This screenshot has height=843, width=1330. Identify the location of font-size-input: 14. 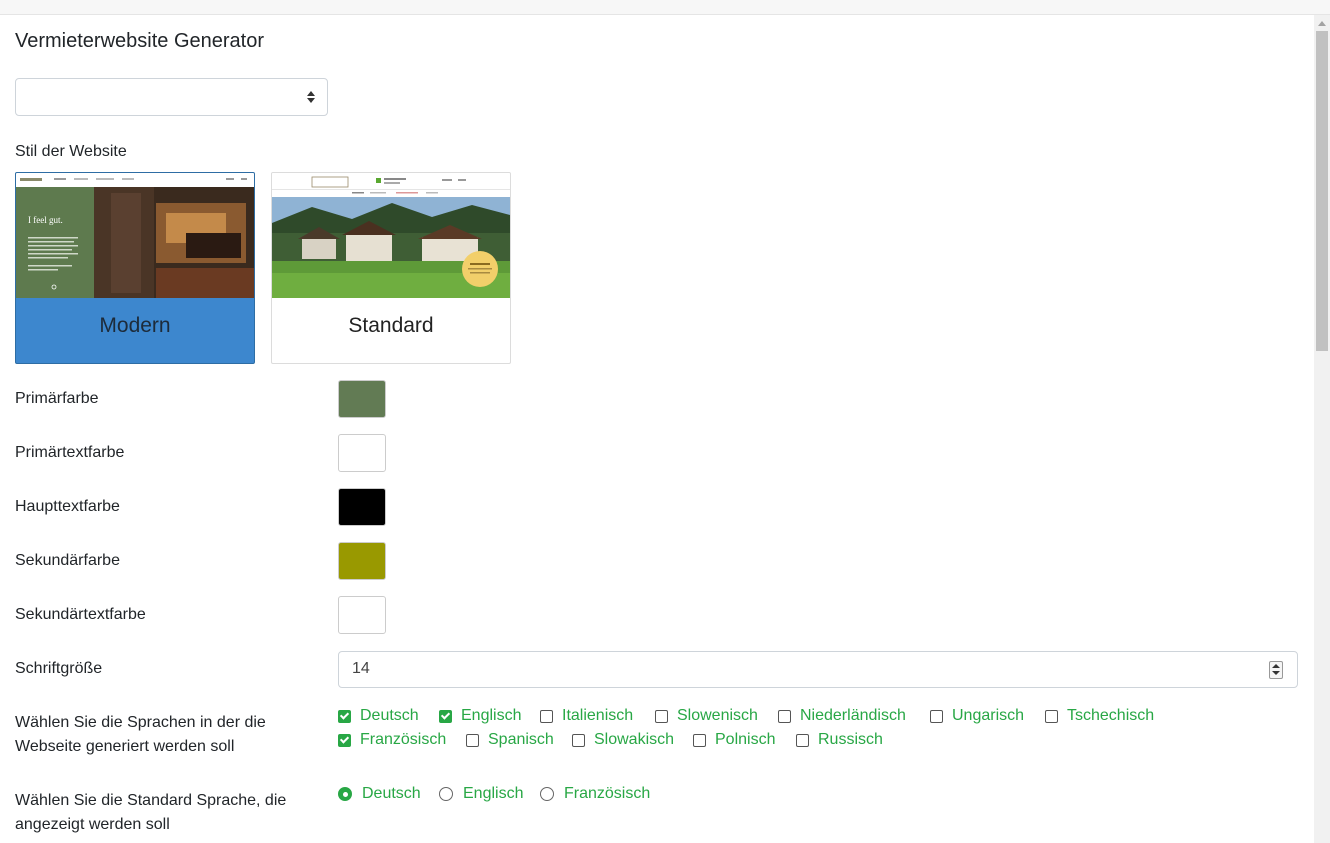
(818, 669).